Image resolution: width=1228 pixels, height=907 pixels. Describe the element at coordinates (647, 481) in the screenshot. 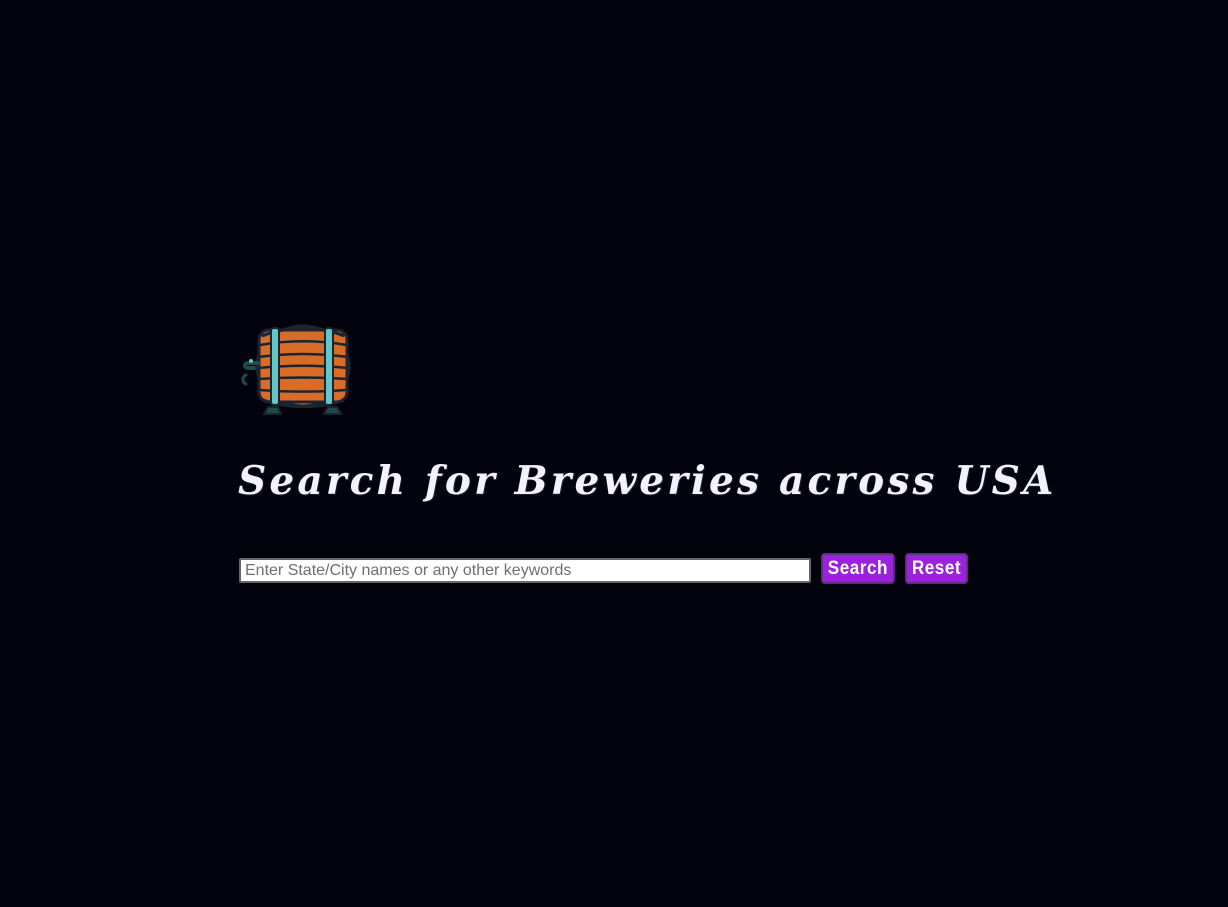

I see `page-title: Search for Breweries across USA` at that location.